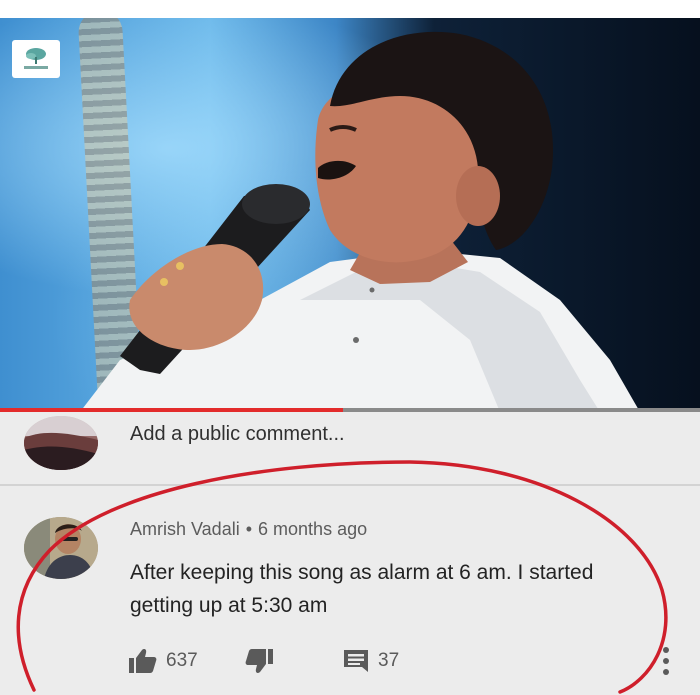 The image size is (700, 695). I want to click on comment-author: Amrish Vadali, so click(185, 529).